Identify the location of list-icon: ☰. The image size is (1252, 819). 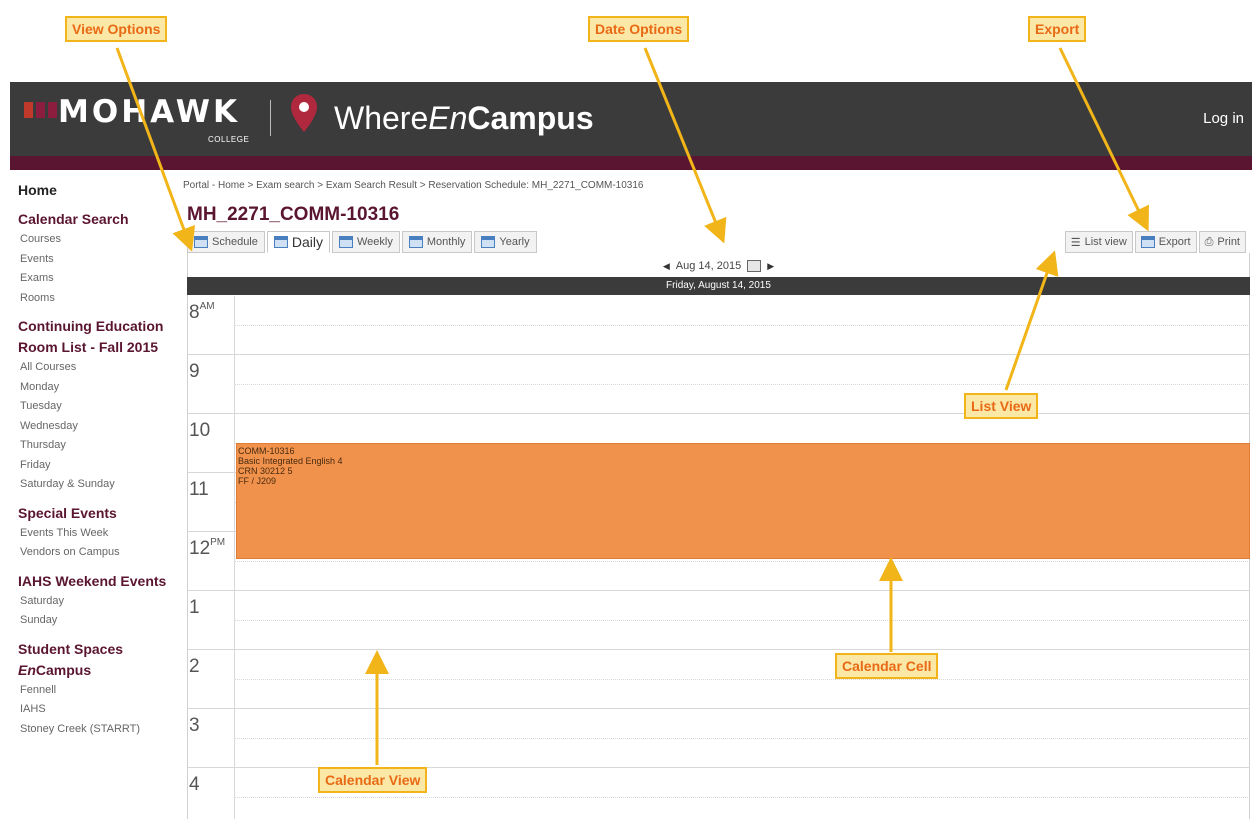
(1075, 242).